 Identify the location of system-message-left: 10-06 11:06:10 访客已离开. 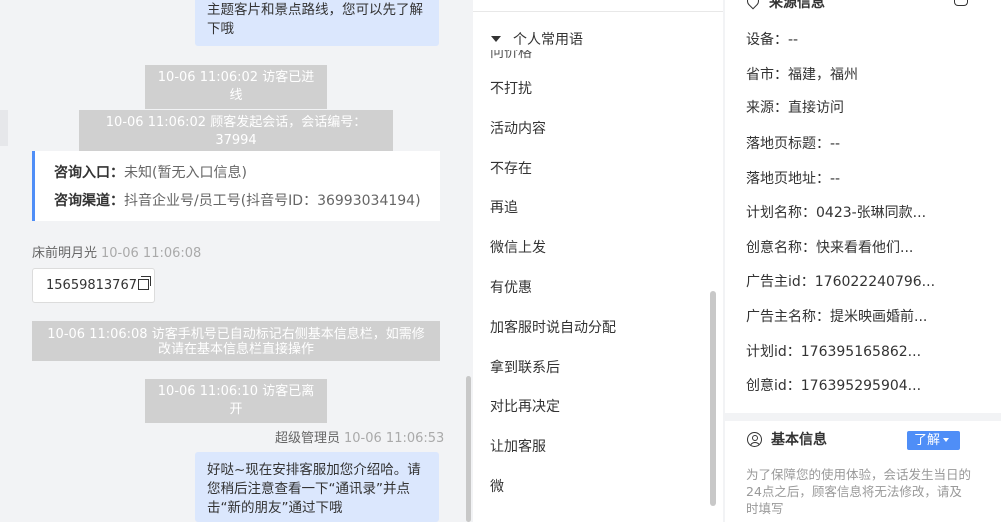
(236, 401).